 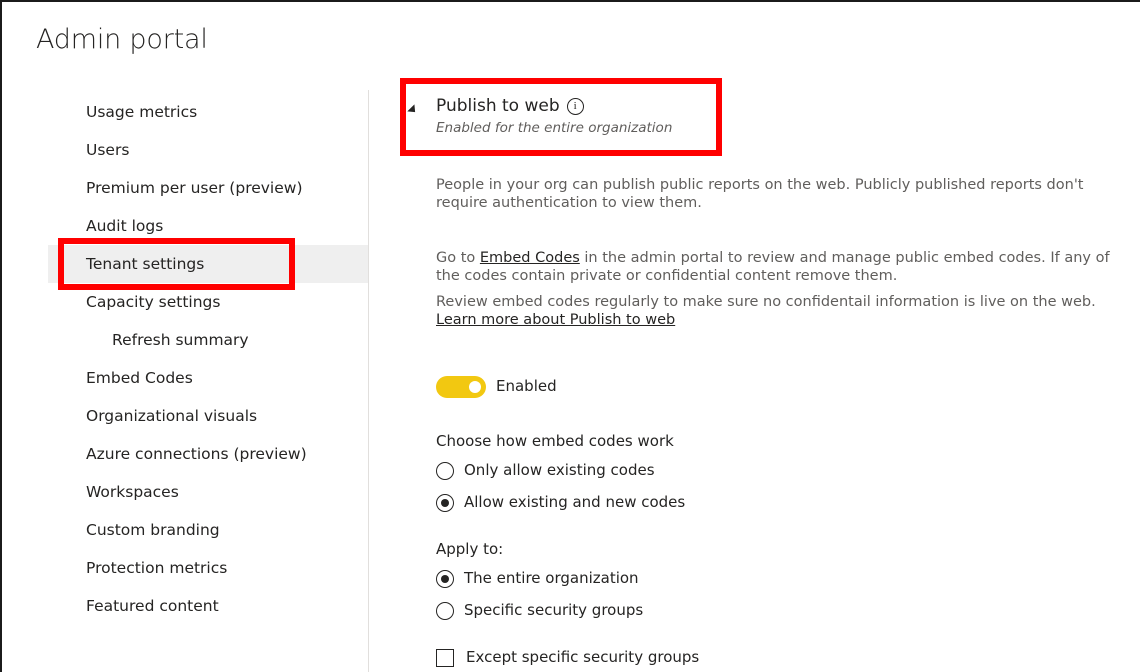 What do you see at coordinates (555, 320) in the screenshot?
I see `learn-more-link: Learn more about Publish to web` at bounding box center [555, 320].